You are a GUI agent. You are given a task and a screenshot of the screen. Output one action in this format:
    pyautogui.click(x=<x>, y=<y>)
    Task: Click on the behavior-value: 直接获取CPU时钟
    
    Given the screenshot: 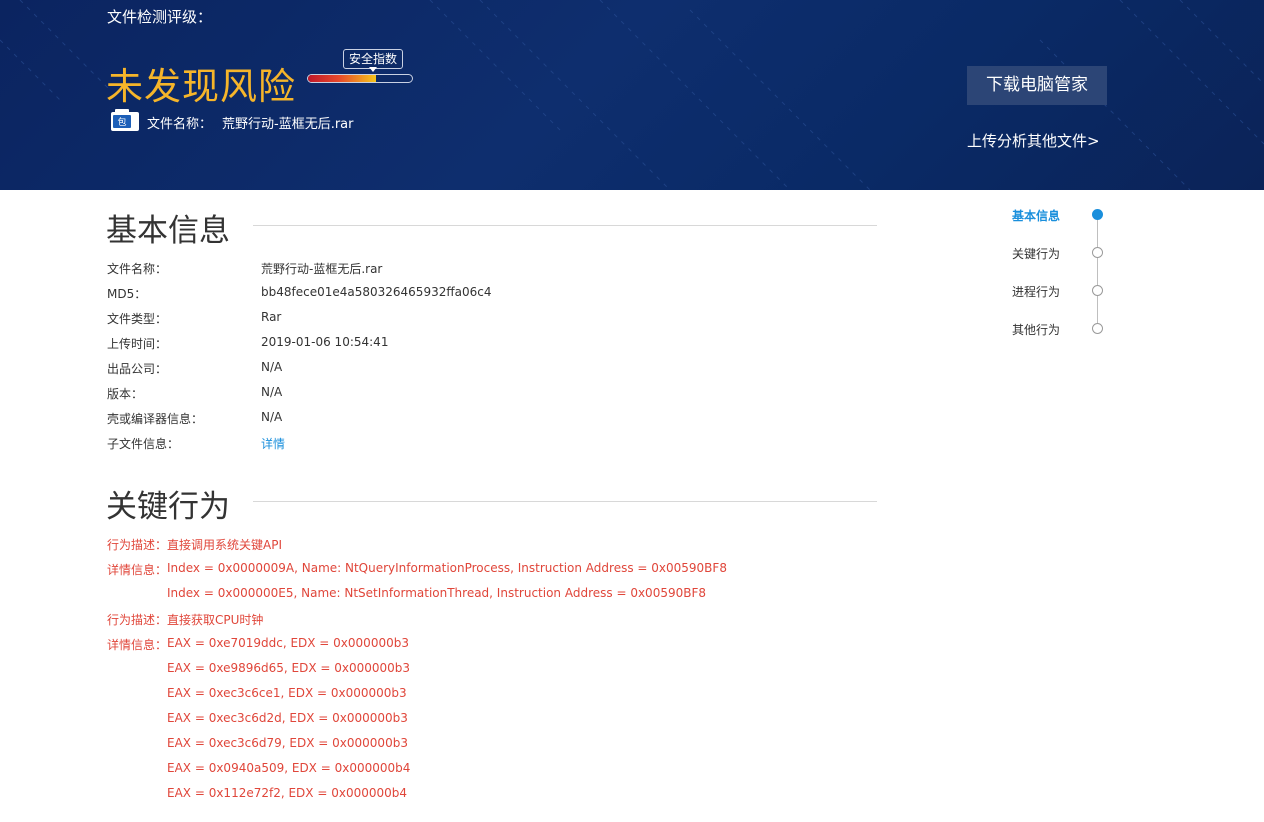 What is the action you would take?
    pyautogui.click(x=215, y=620)
    